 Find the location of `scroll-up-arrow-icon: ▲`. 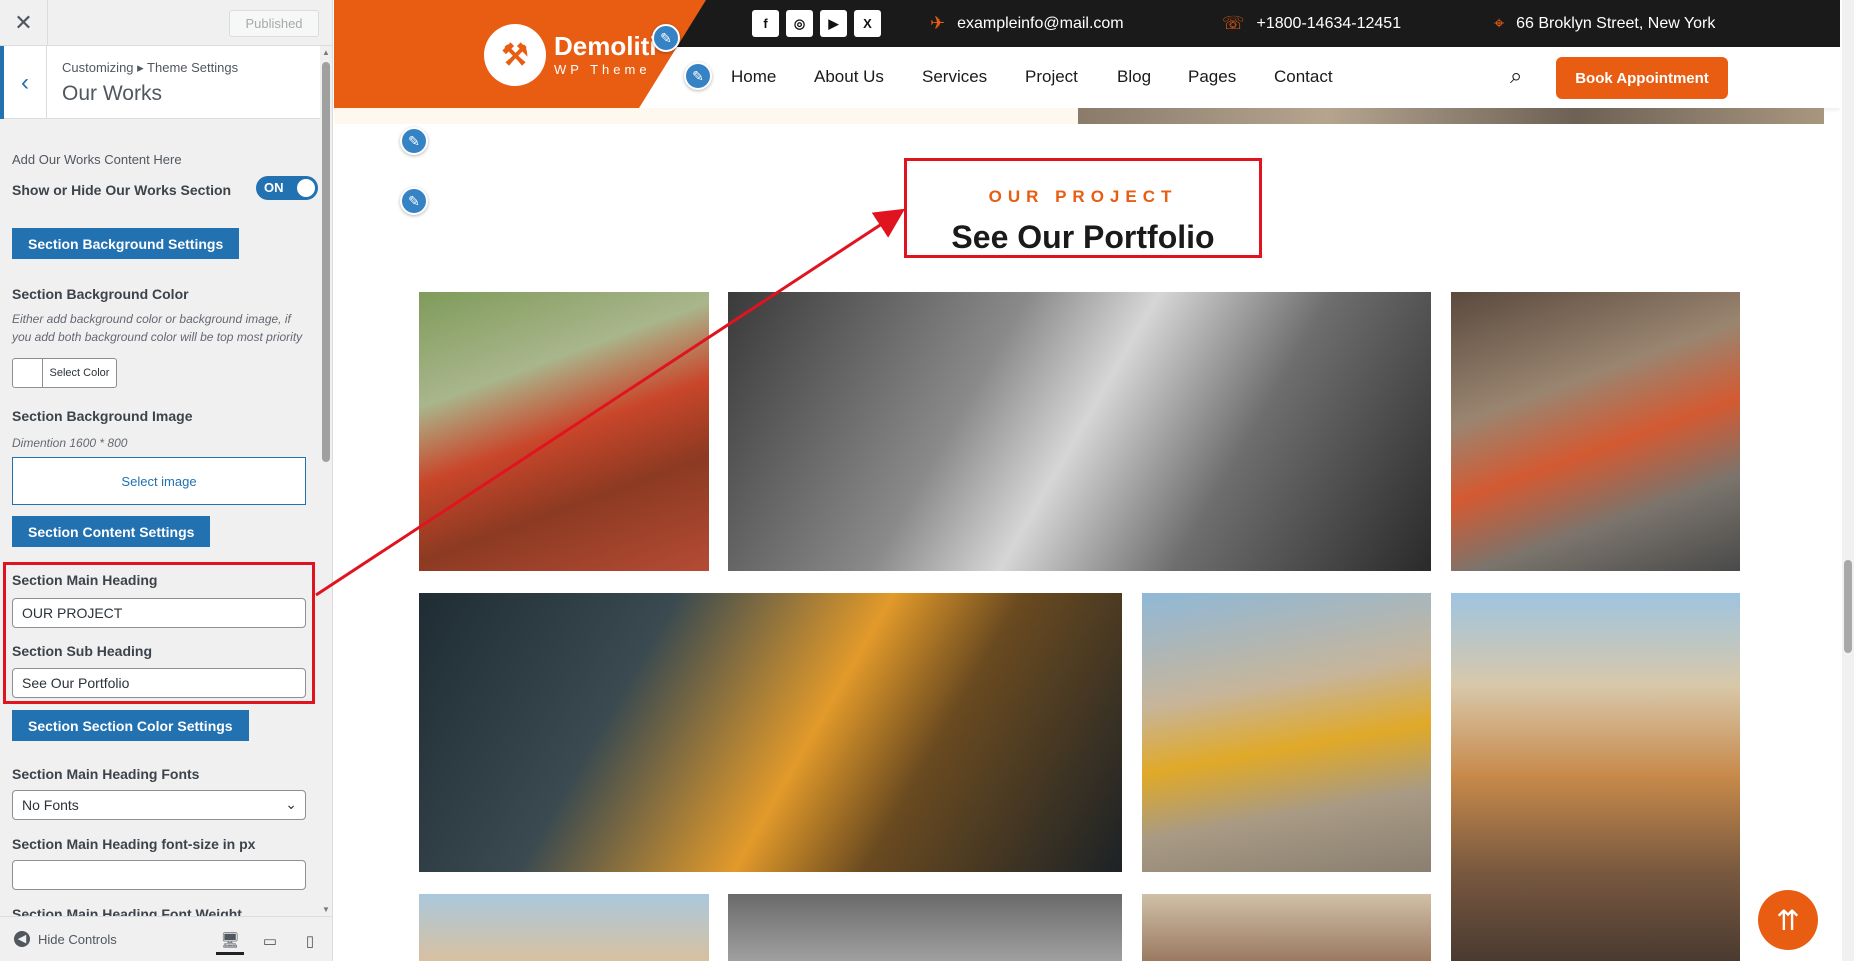

scroll-up-arrow-icon: ▲ is located at coordinates (326, 52).